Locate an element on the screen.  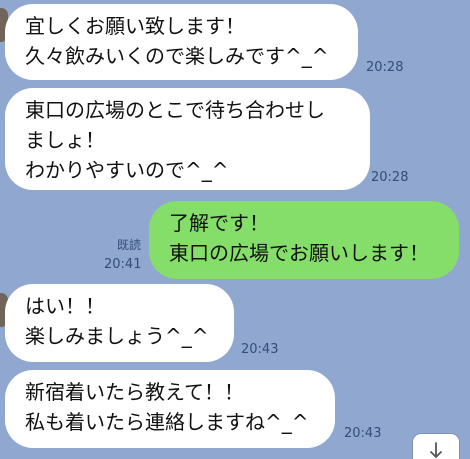
message-line: 新宿着いたら教えて！！ is located at coordinates (134, 392).